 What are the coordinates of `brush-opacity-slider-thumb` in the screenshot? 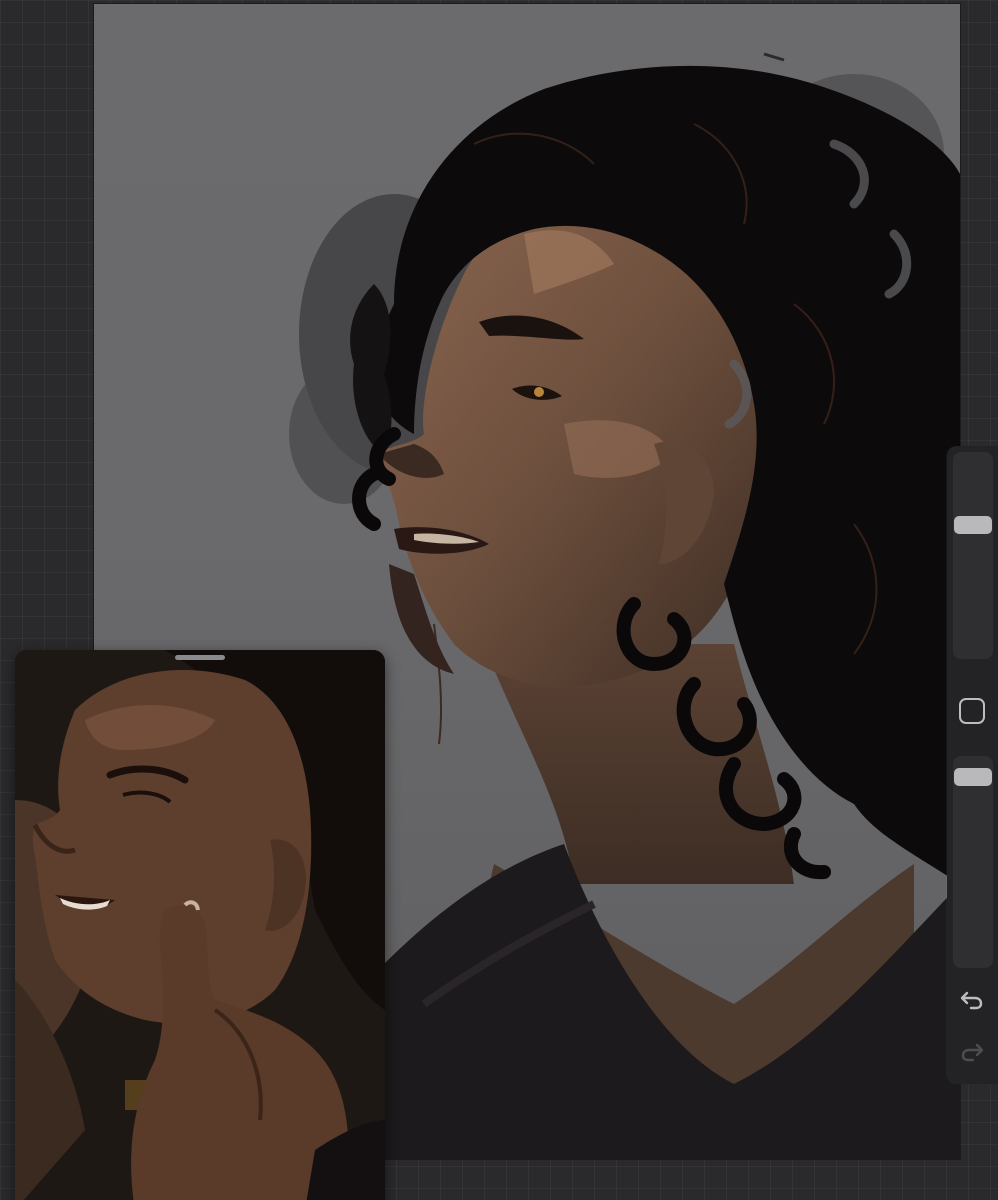 It's located at (973, 777).